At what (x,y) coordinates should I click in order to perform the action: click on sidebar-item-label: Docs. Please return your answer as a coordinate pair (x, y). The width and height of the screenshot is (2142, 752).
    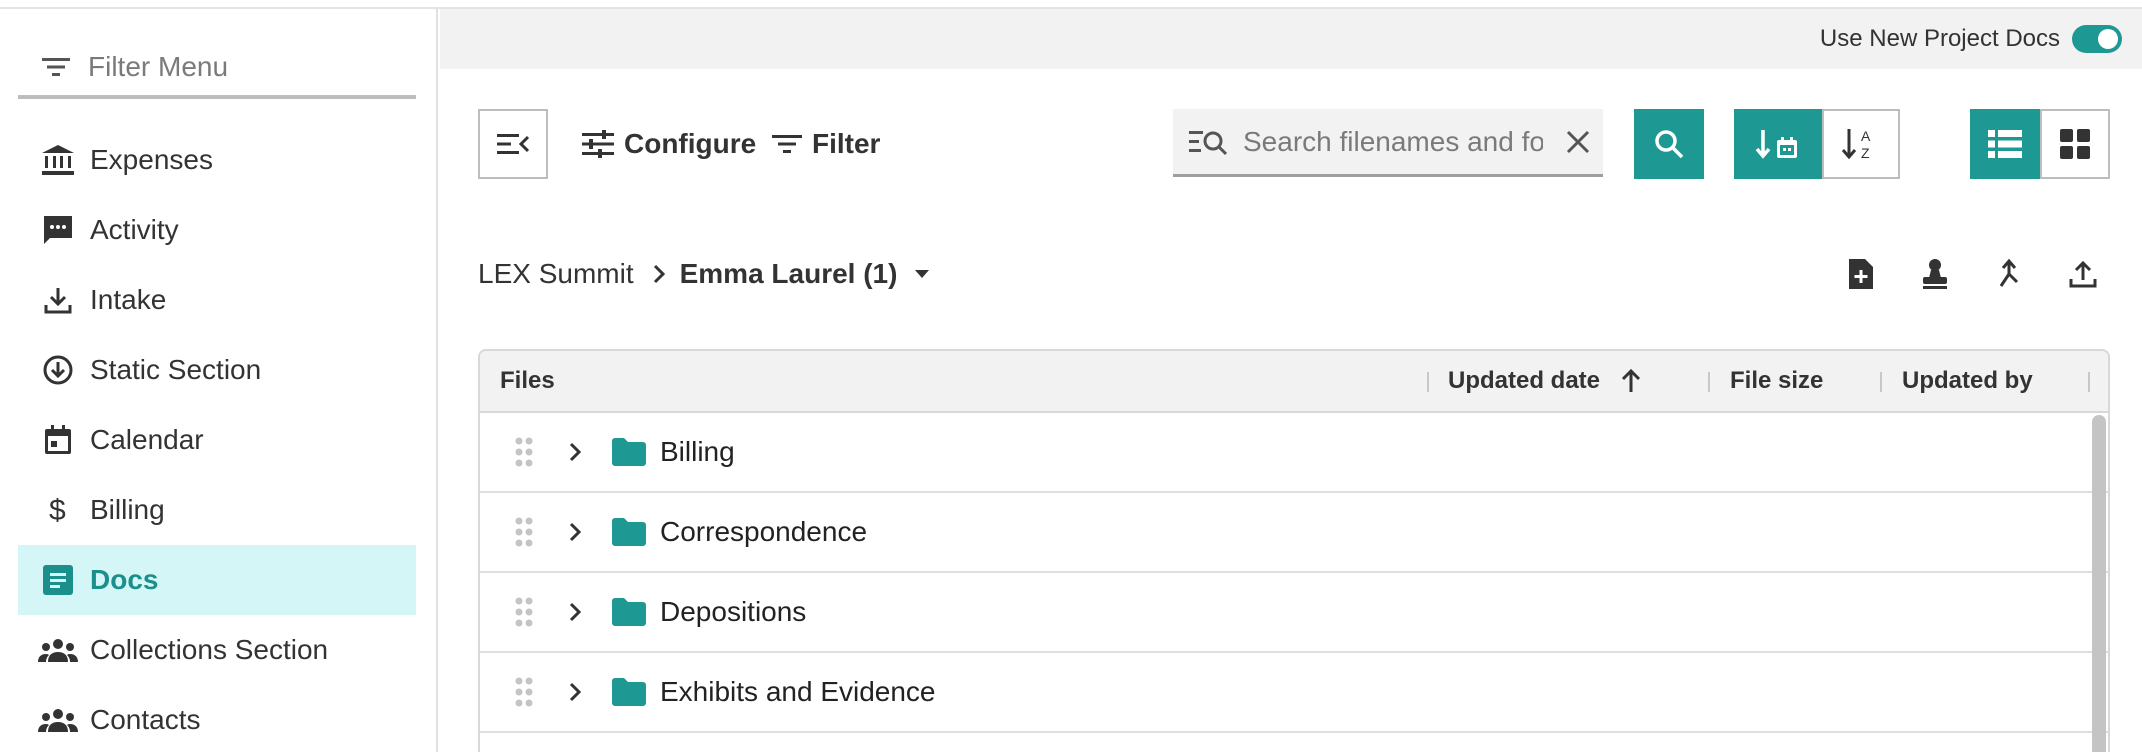
    Looking at the image, I should click on (124, 579).